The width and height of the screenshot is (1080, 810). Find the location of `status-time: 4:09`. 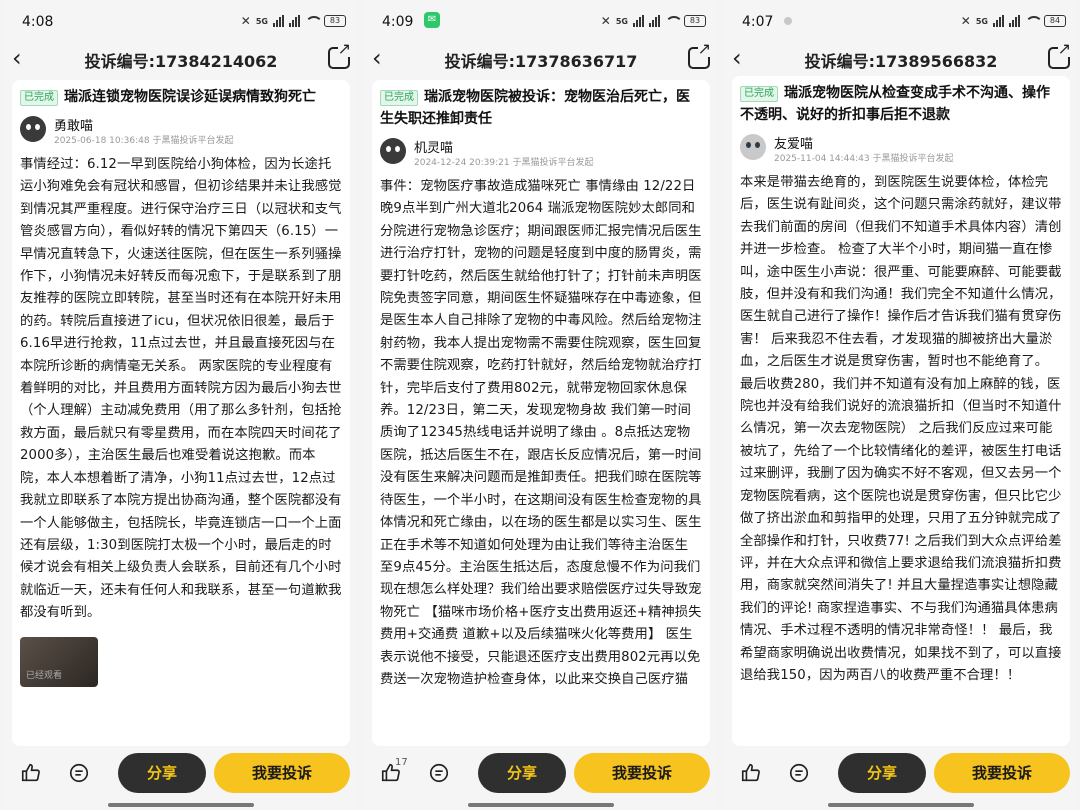

status-time: 4:09 is located at coordinates (398, 22).